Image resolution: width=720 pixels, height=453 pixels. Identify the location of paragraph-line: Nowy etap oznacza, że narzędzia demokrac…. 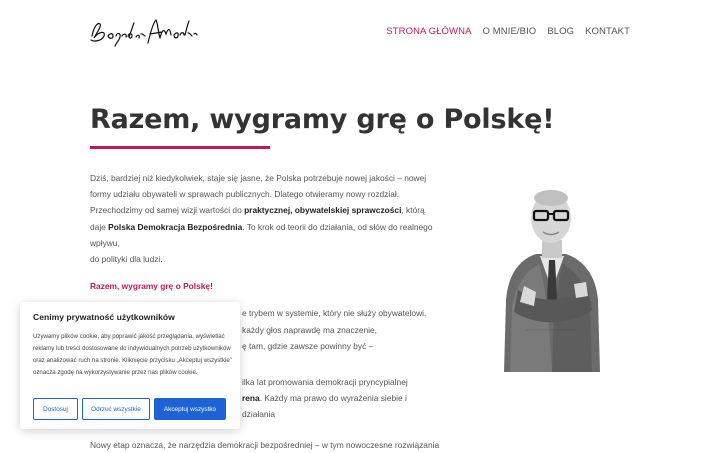
(265, 444).